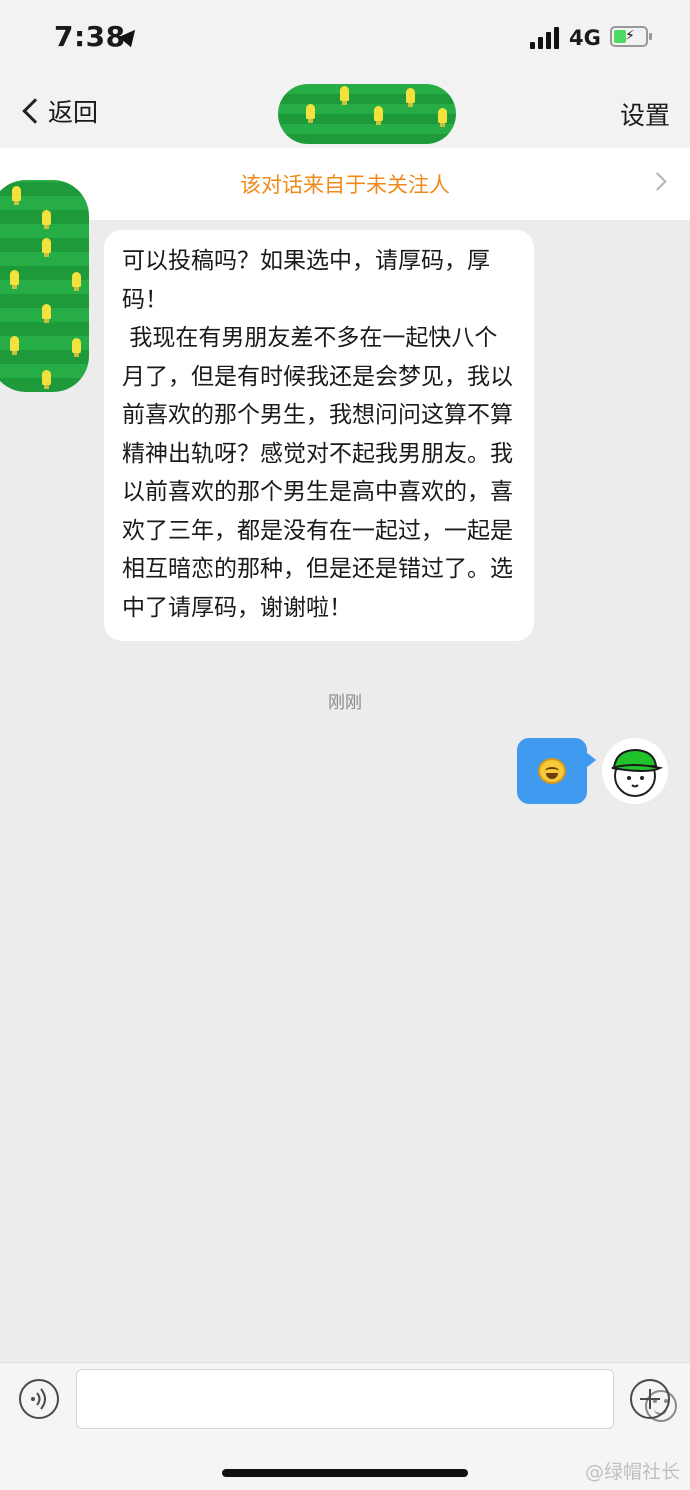 The image size is (690, 1490). Describe the element at coordinates (367, 114) in the screenshot. I see `redacted-contact-name` at that location.